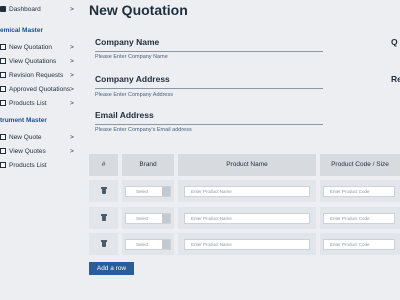 The height and width of the screenshot is (300, 400). Describe the element at coordinates (132, 79) in the screenshot. I see `company-address-label: Company Address` at that location.